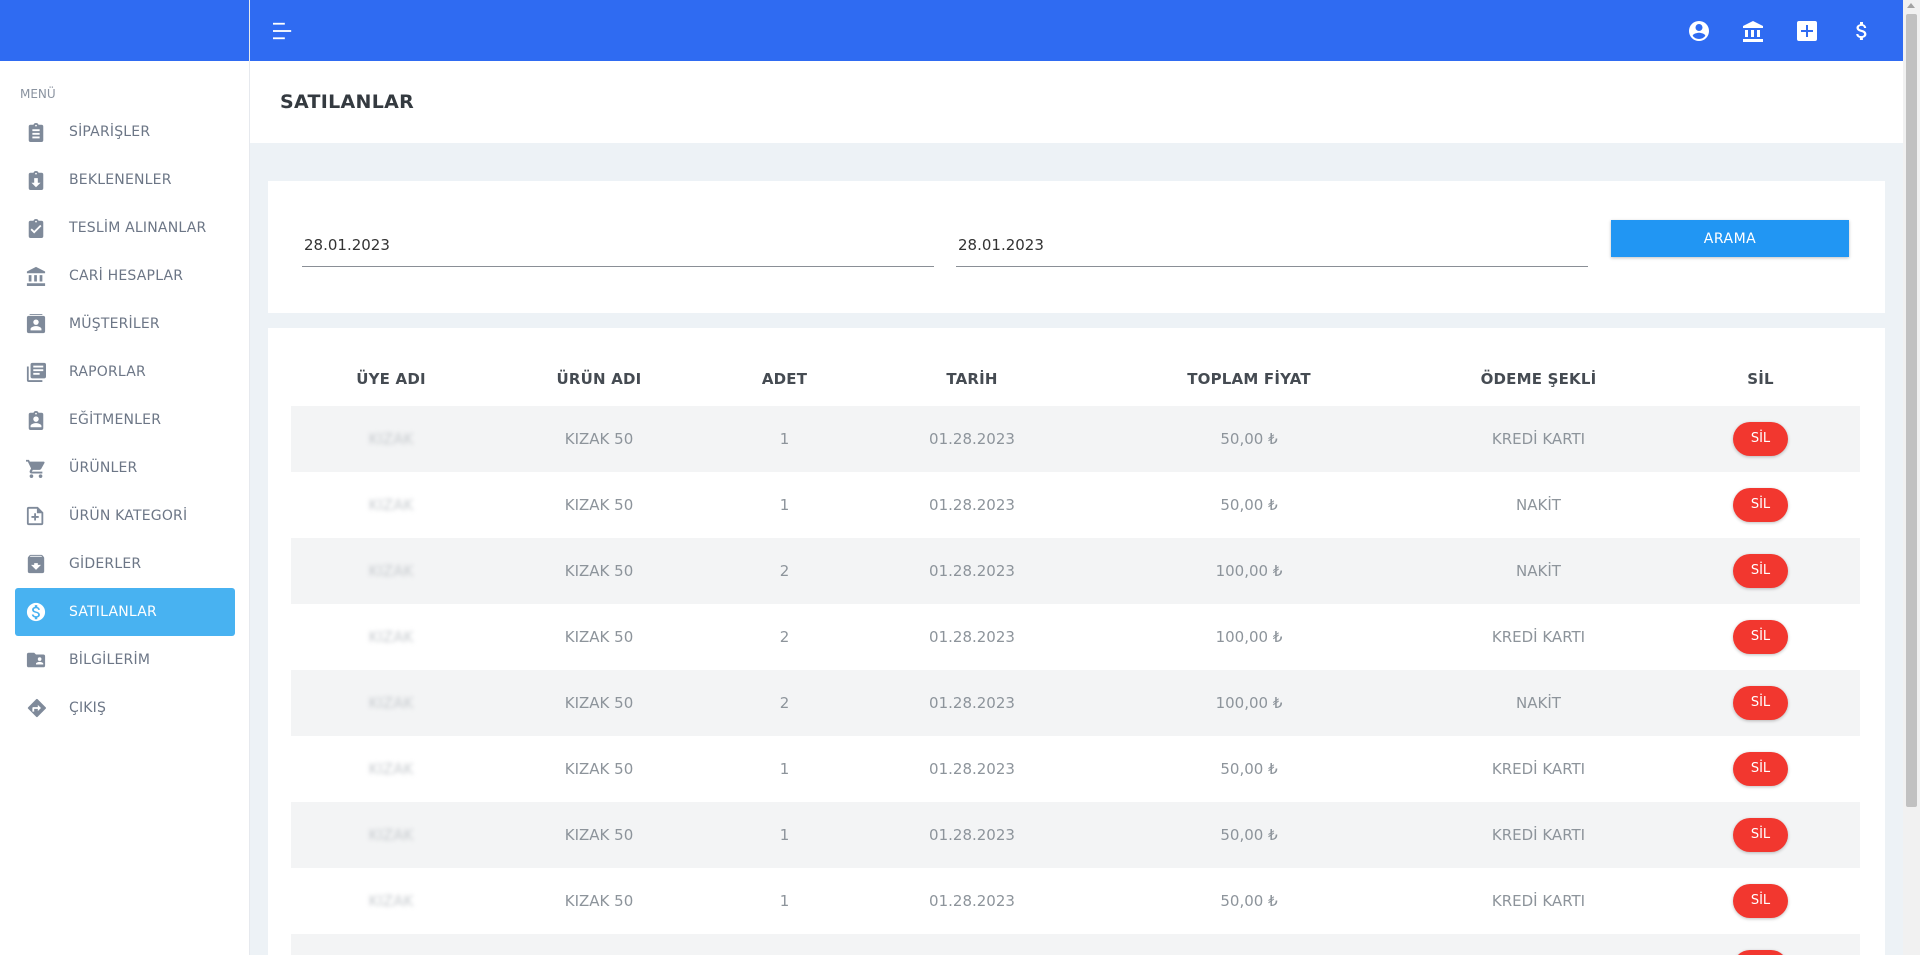 The width and height of the screenshot is (1920, 955). What do you see at coordinates (125, 180) in the screenshot?
I see `sidebar-item-1: BEKLENENLER` at bounding box center [125, 180].